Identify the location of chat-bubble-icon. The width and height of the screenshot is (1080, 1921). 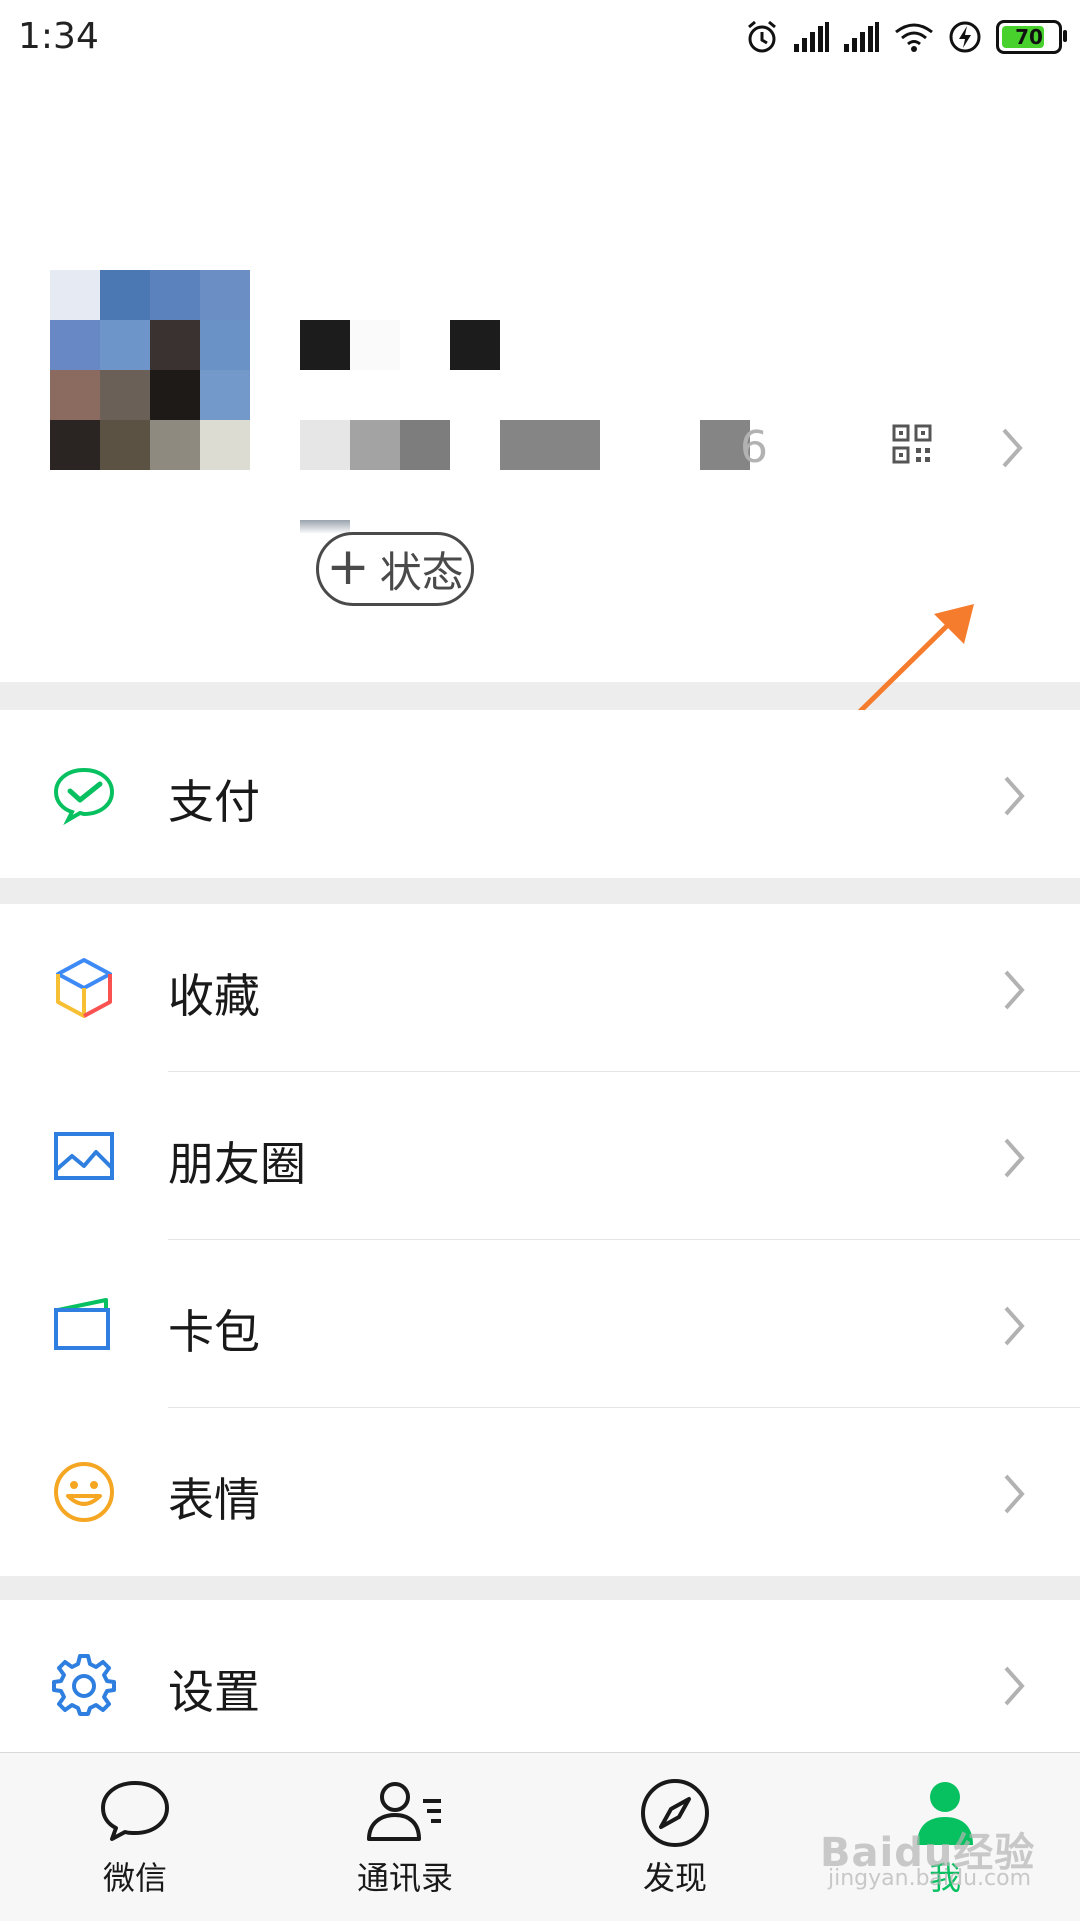
(135, 1814).